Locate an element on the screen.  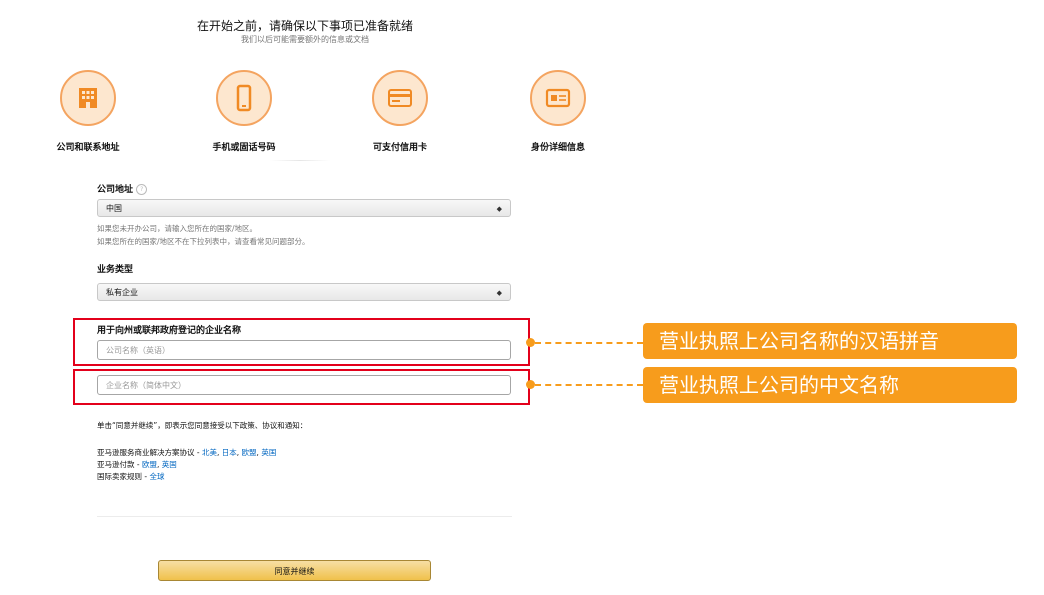
requirement-label: 公司和联系地址 is located at coordinates (88, 148).